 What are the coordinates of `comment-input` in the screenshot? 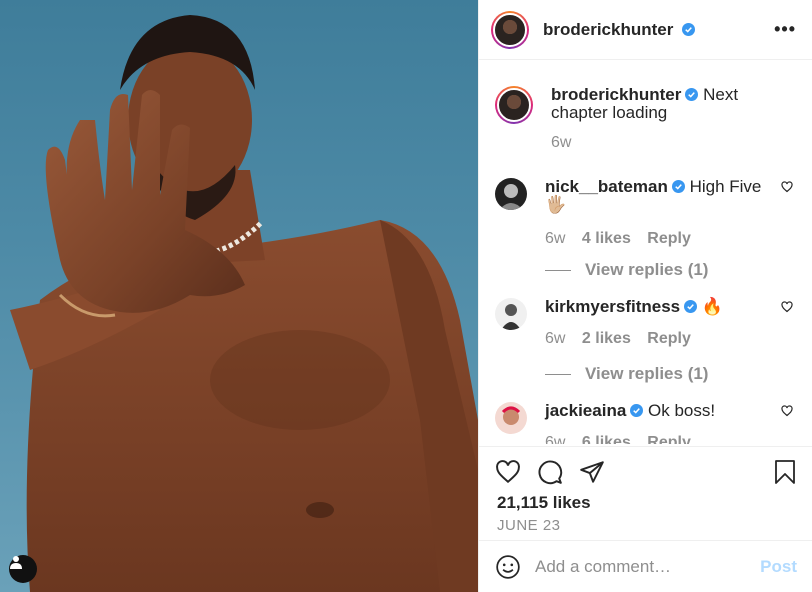 It's located at (648, 566).